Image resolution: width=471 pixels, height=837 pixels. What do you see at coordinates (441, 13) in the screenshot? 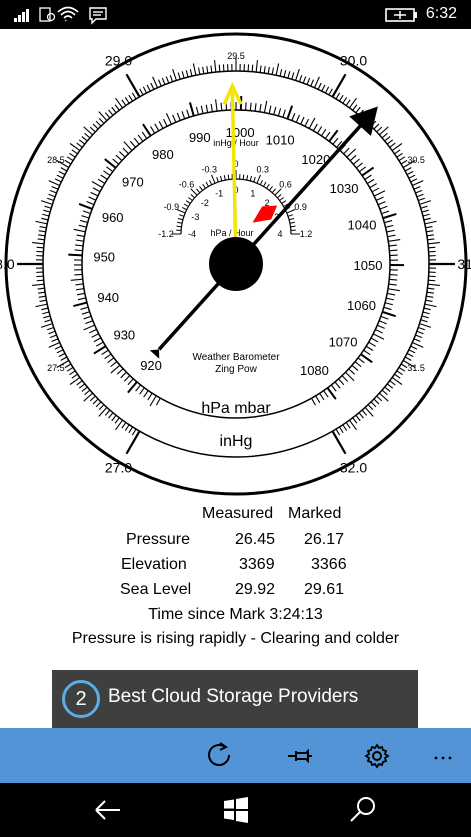
I see `clock: 6:32` at bounding box center [441, 13].